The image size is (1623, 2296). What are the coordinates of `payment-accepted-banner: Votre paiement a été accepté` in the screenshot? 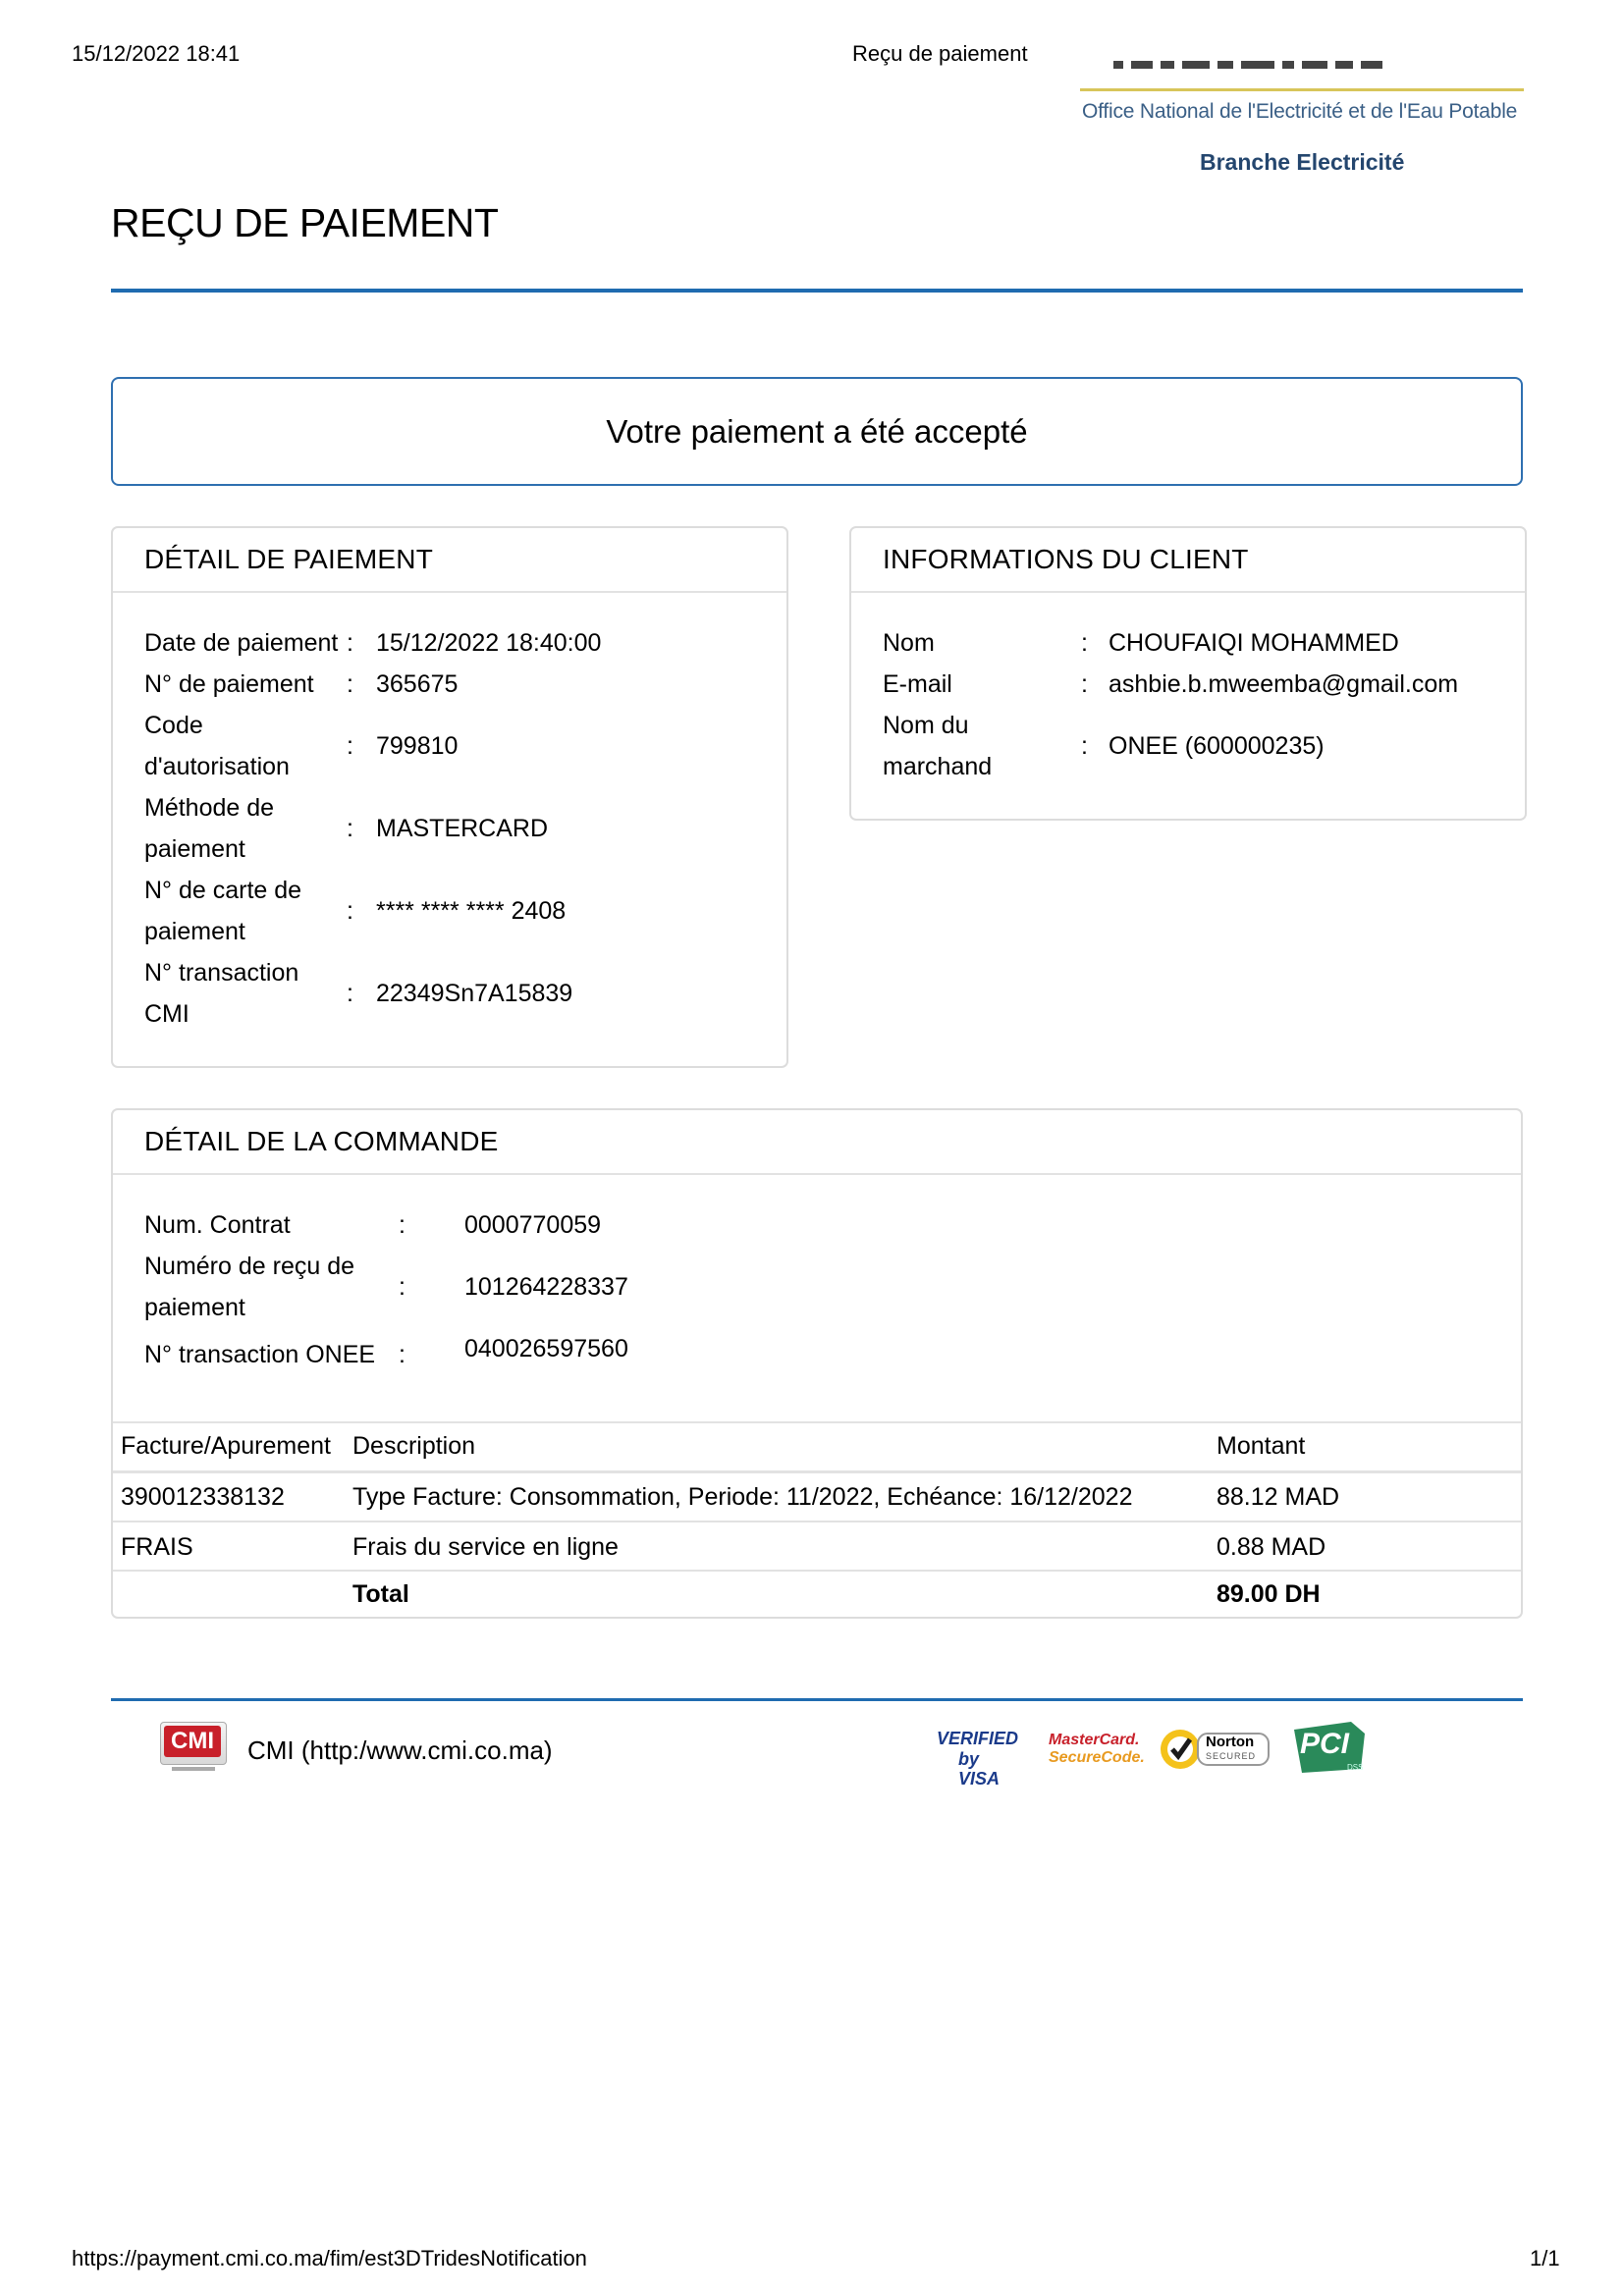 It's located at (817, 432).